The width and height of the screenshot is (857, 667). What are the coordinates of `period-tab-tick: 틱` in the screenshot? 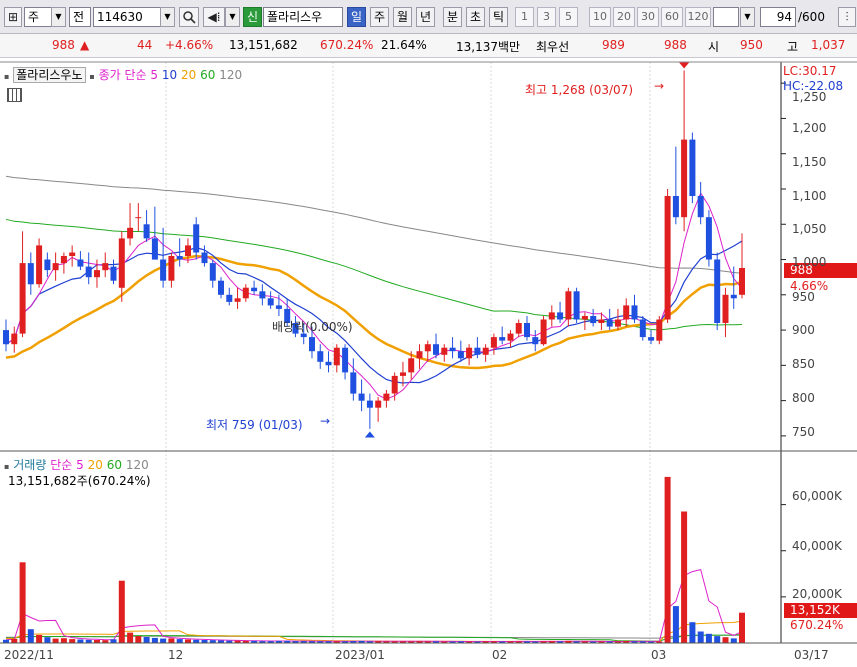 It's located at (498, 17).